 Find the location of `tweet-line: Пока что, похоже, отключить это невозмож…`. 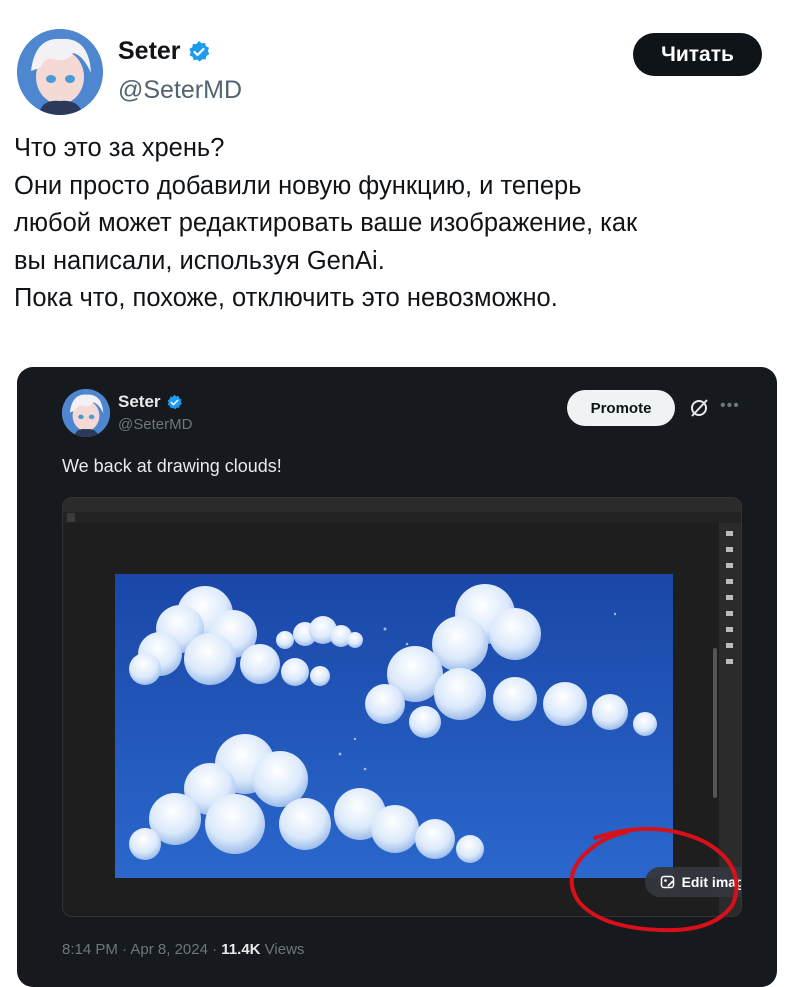

tweet-line: Пока что, похоже, отключить это невозмож… is located at coordinates (286, 298).